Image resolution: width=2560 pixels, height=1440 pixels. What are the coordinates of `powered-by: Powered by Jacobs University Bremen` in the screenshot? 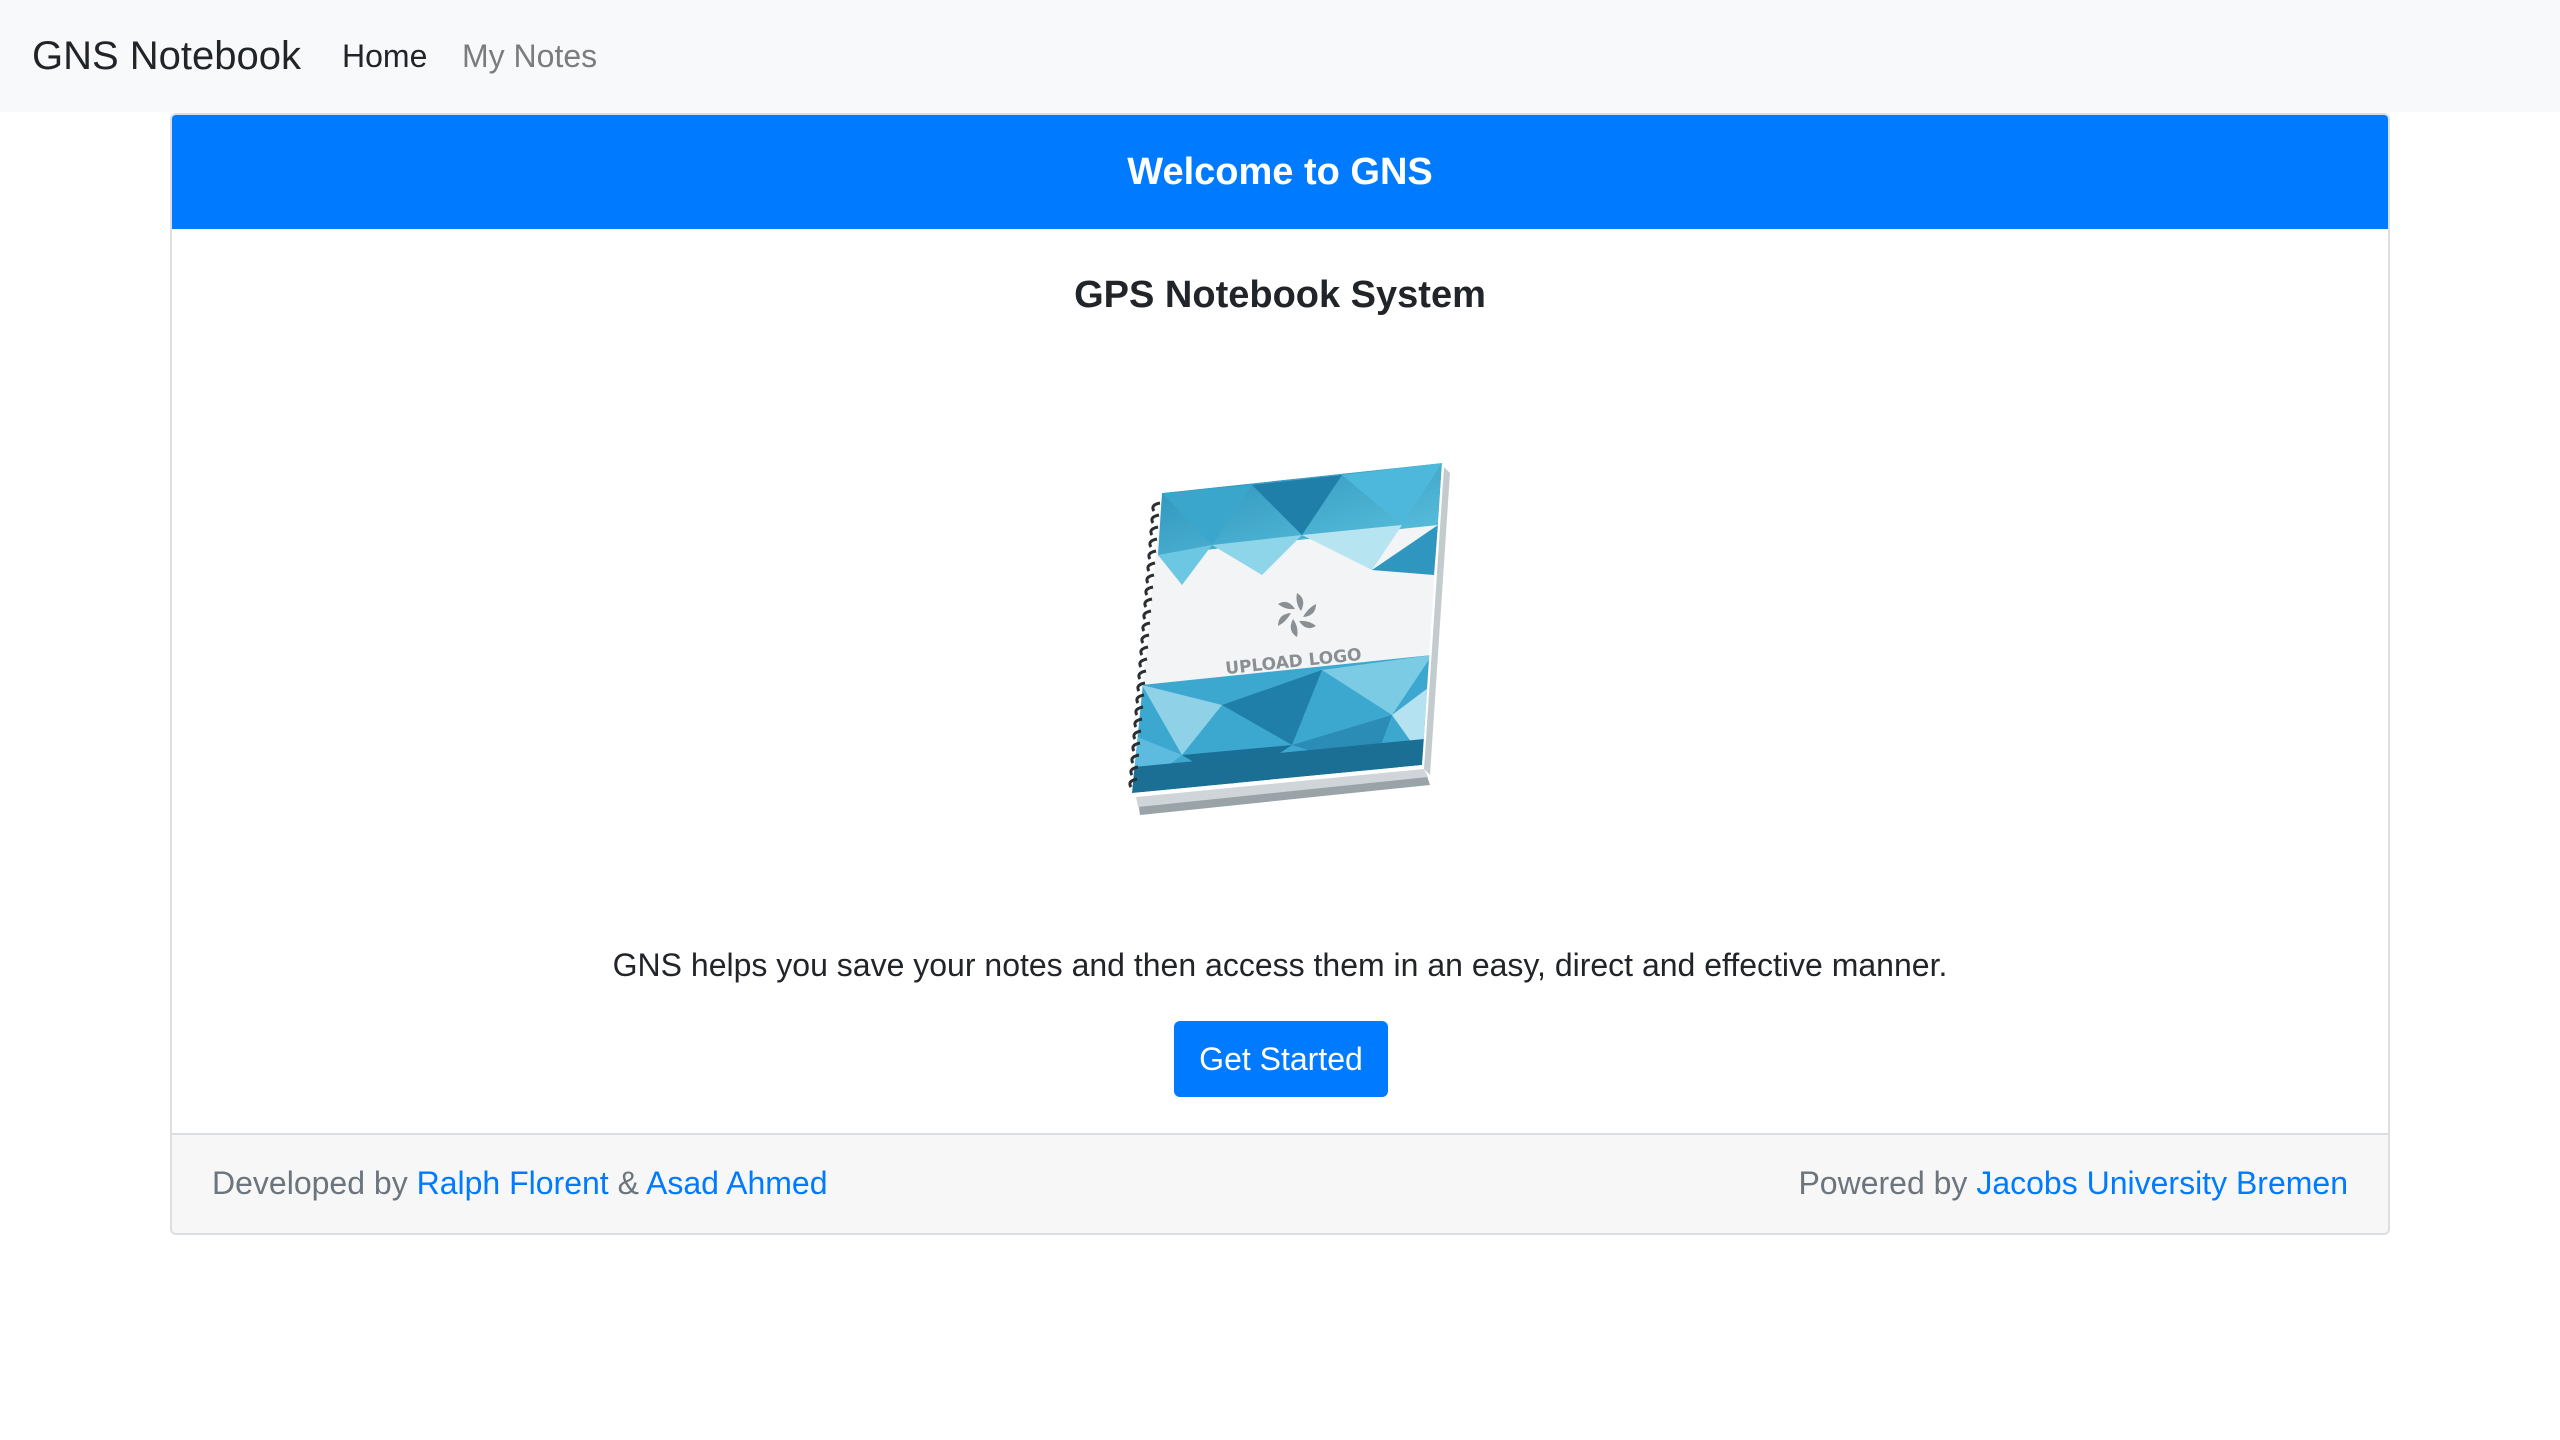 It's located at (2073, 1183).